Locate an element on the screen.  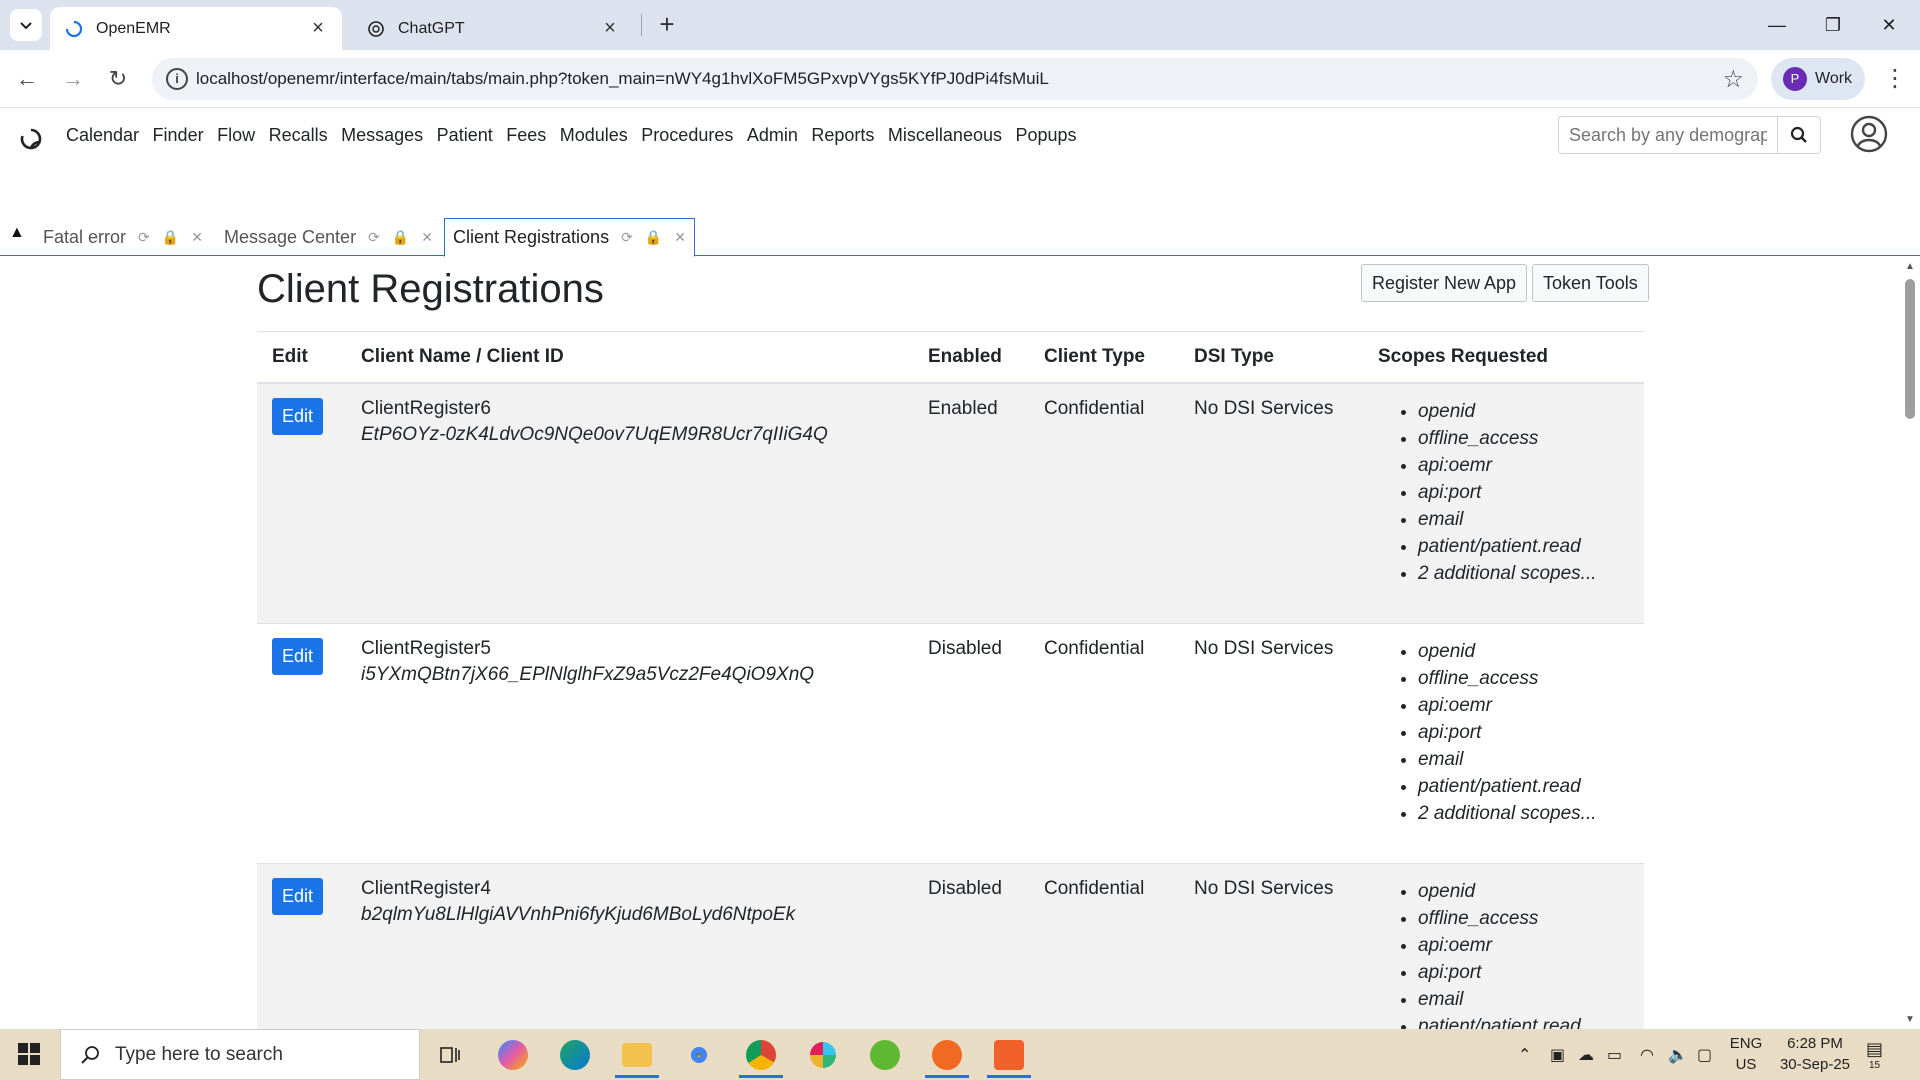
browser-tab-openemr: OpenEMR × is located at coordinates (196, 28).